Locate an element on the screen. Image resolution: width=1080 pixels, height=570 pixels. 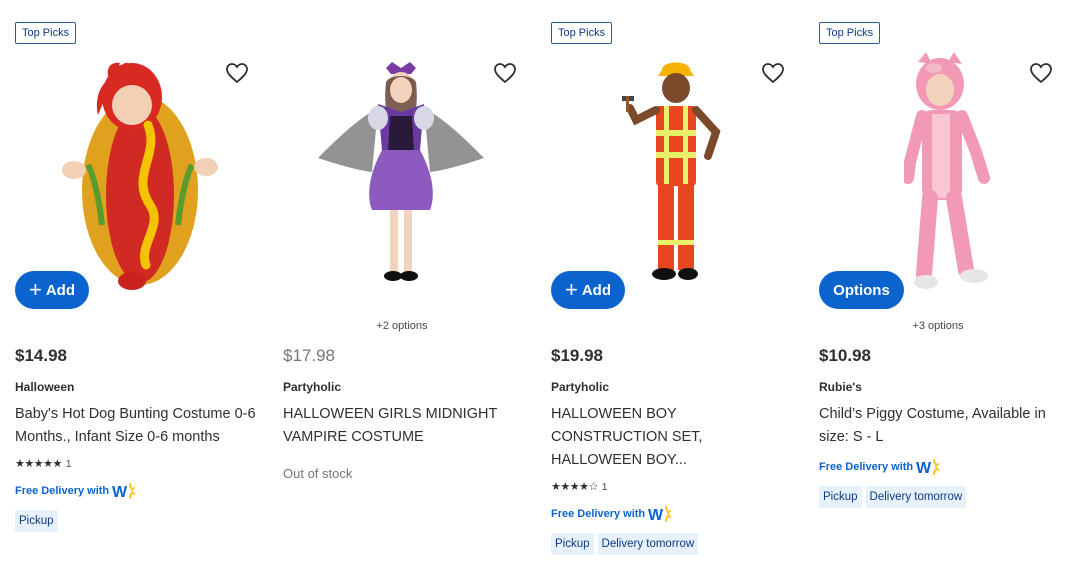
product-image-vampire-costume is located at coordinates (401, 175).